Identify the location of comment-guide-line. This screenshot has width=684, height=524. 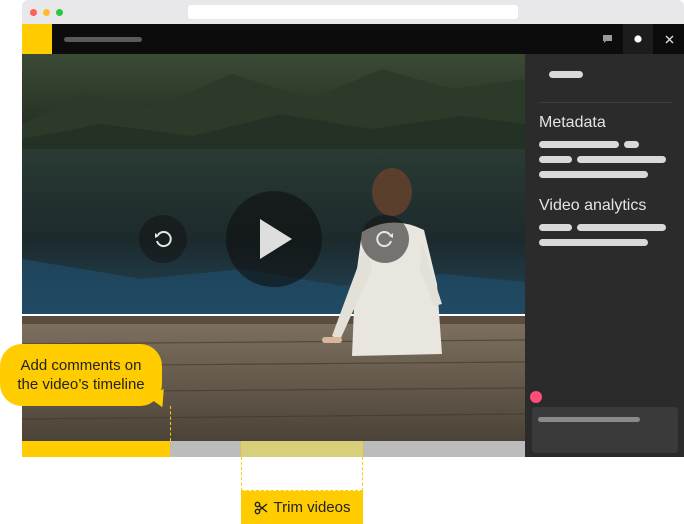
(170, 423).